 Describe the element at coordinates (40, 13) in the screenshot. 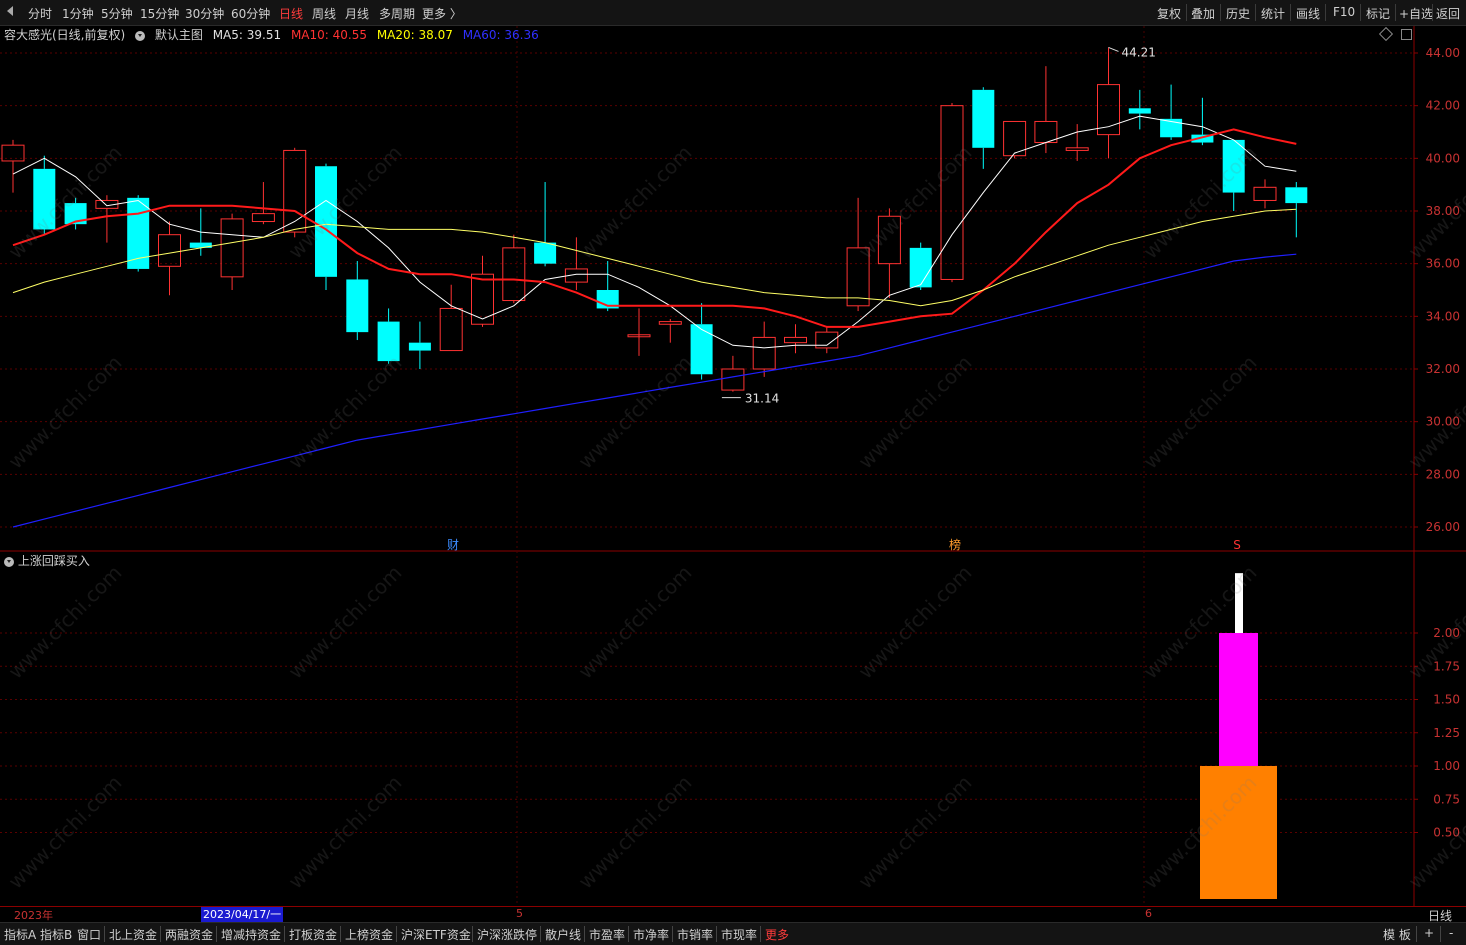

I see `tab-timeshare: 分时` at that location.